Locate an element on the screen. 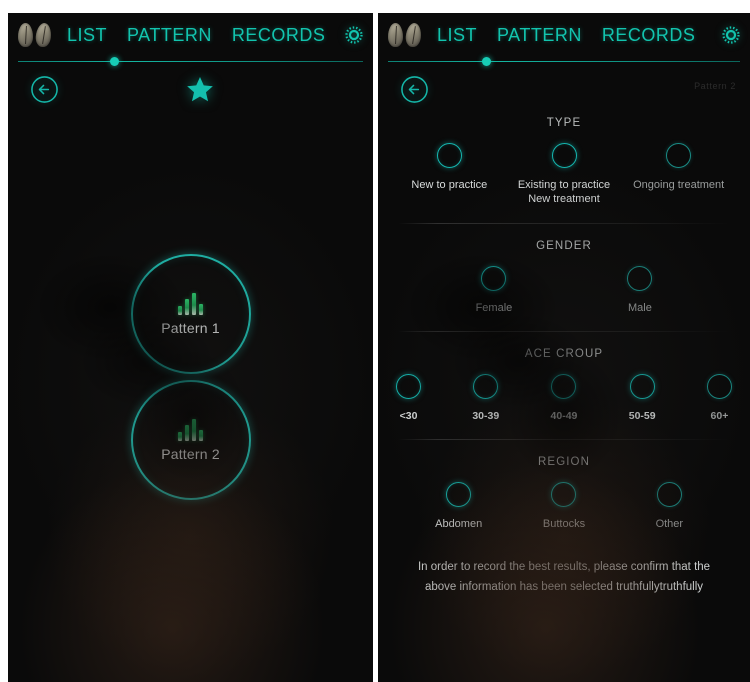  section-age-group: ACE CROUP <30 30-39 40-49 50-59 60+ is located at coordinates (564, 383).